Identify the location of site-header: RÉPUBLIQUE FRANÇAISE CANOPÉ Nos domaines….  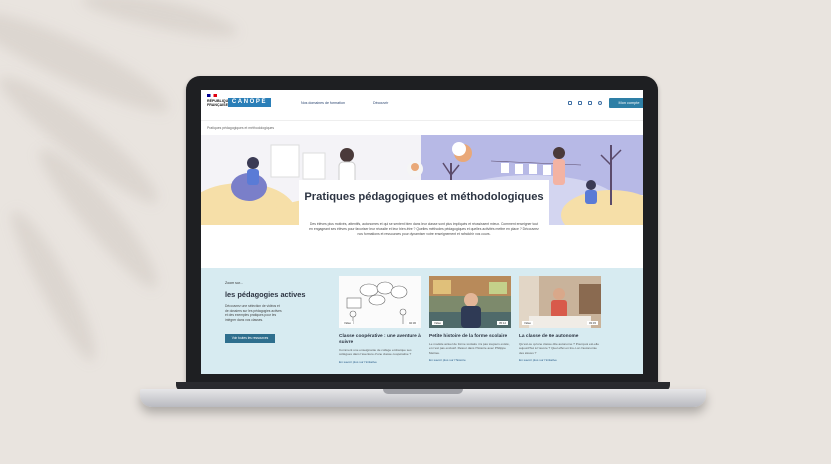
(422, 105).